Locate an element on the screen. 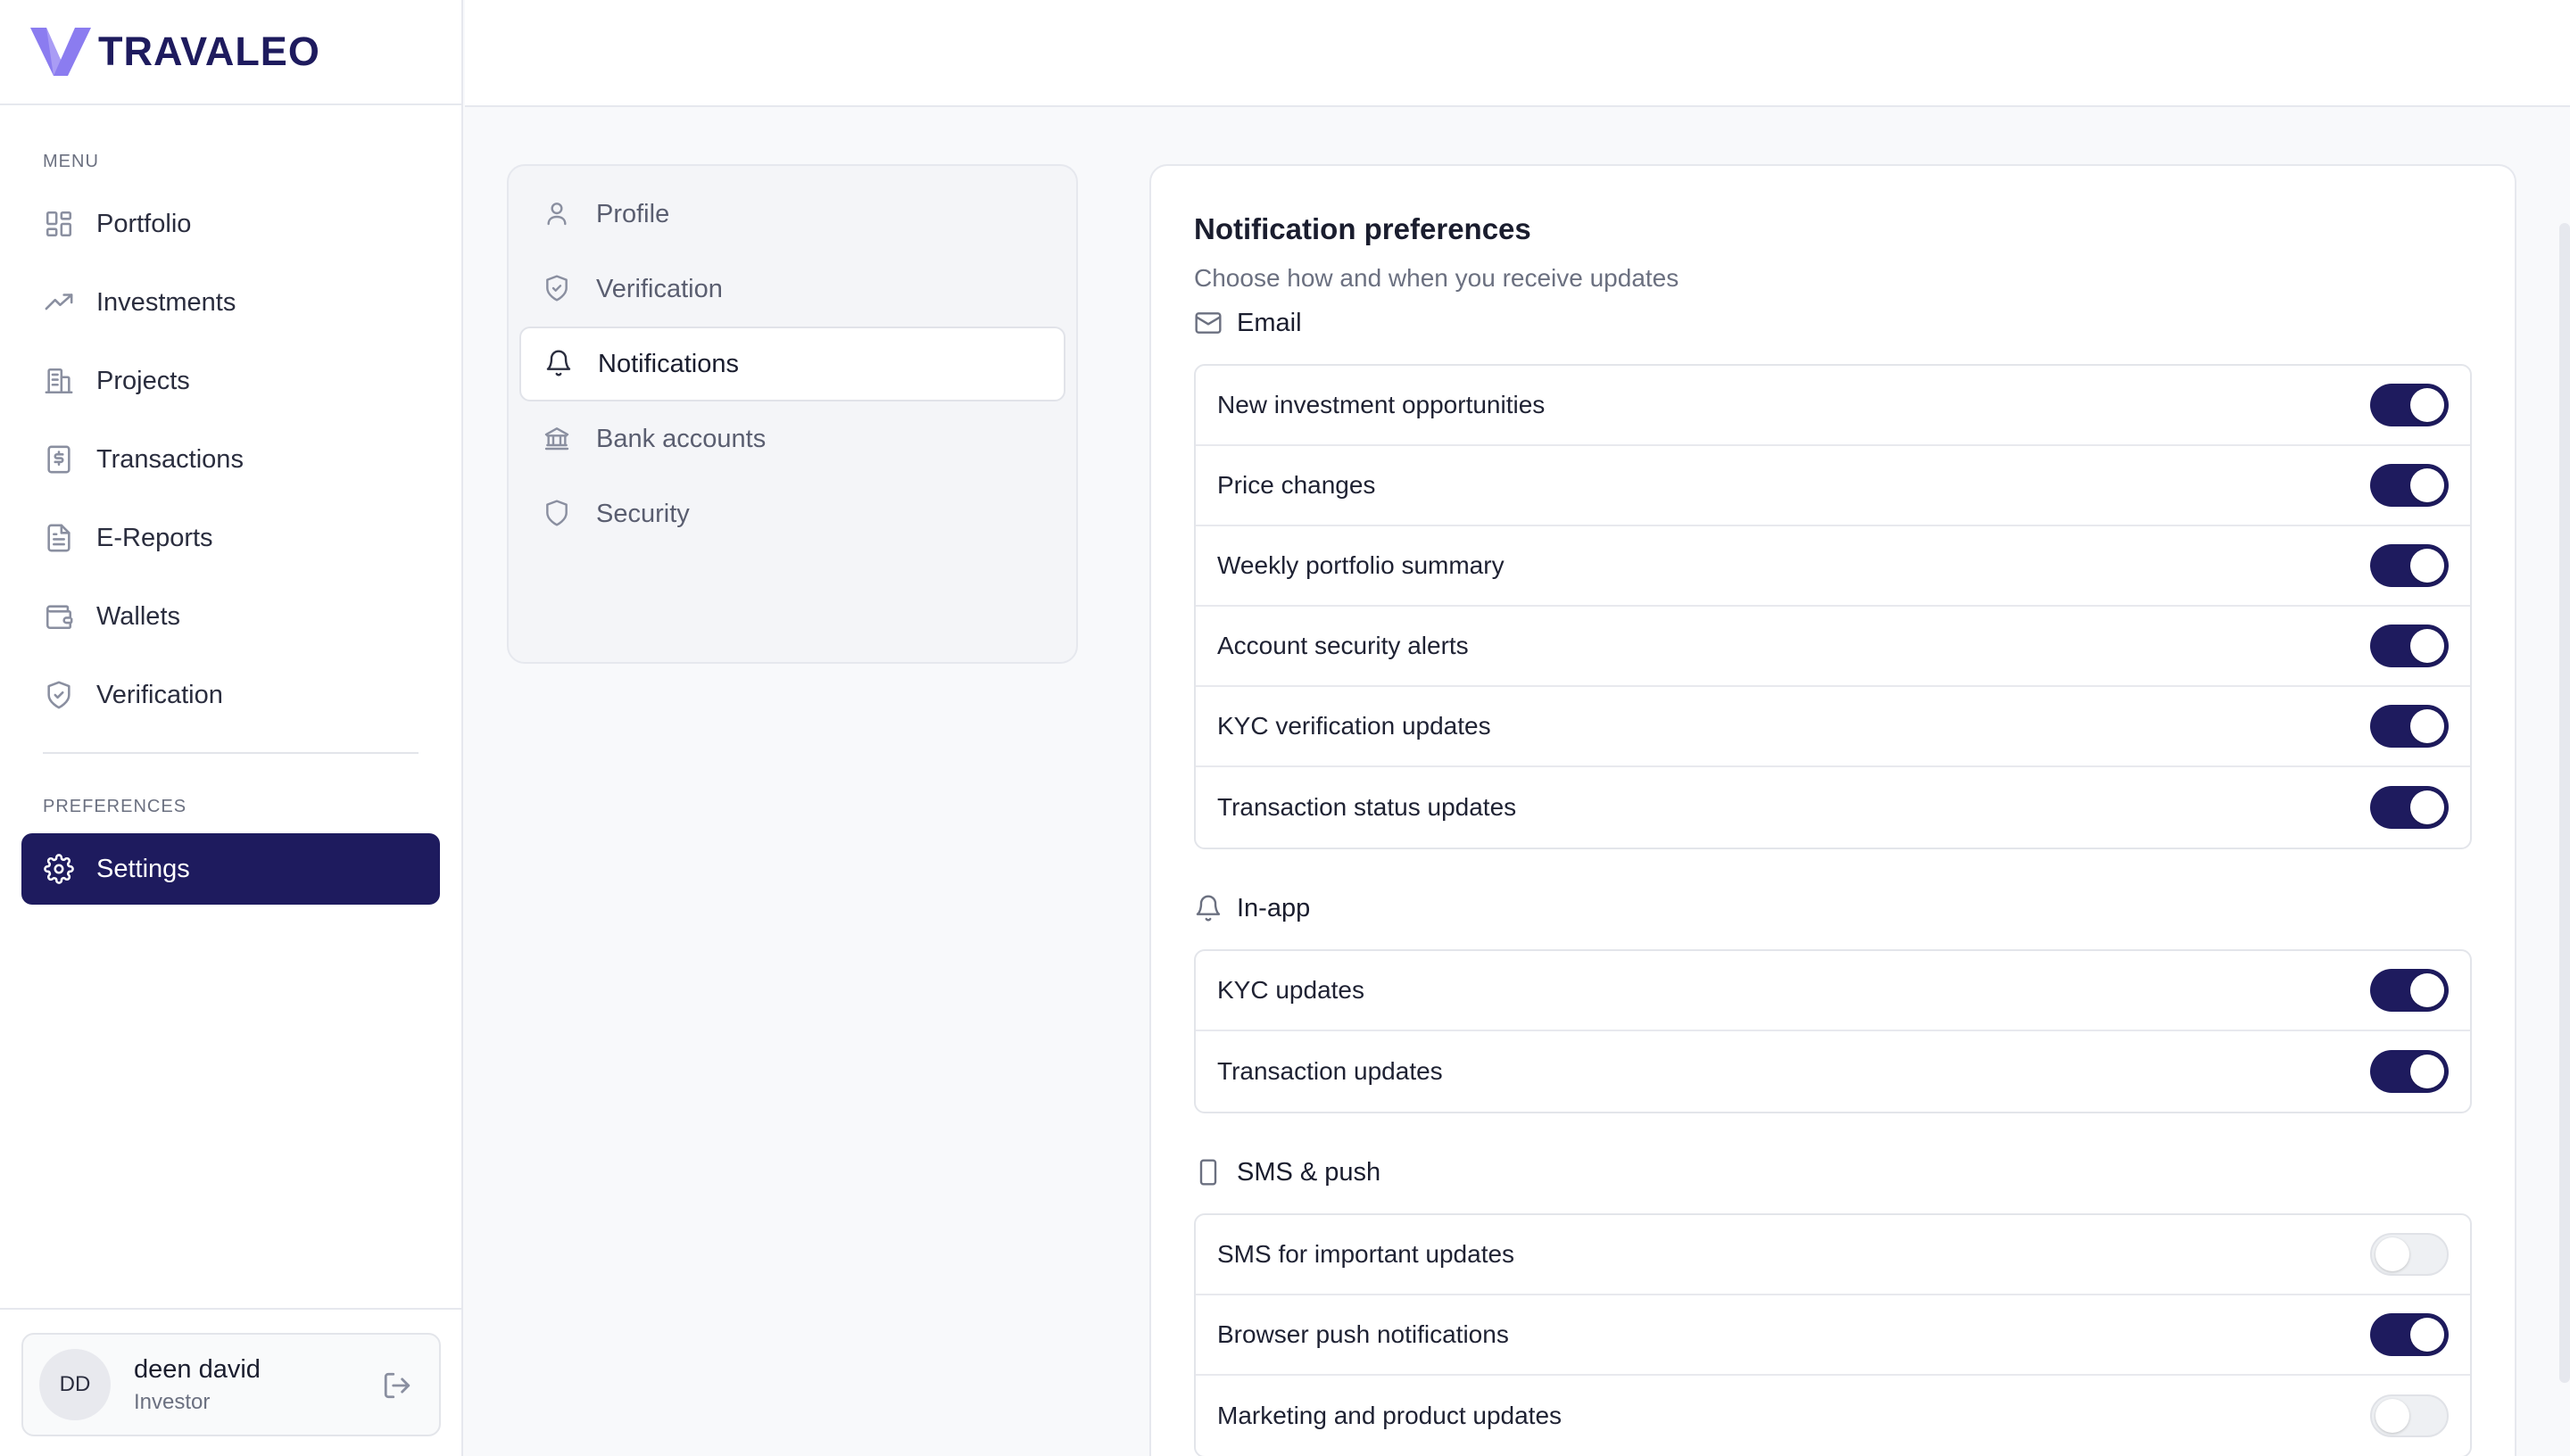 The height and width of the screenshot is (1456, 2570). shield-icon is located at coordinates (558, 514).